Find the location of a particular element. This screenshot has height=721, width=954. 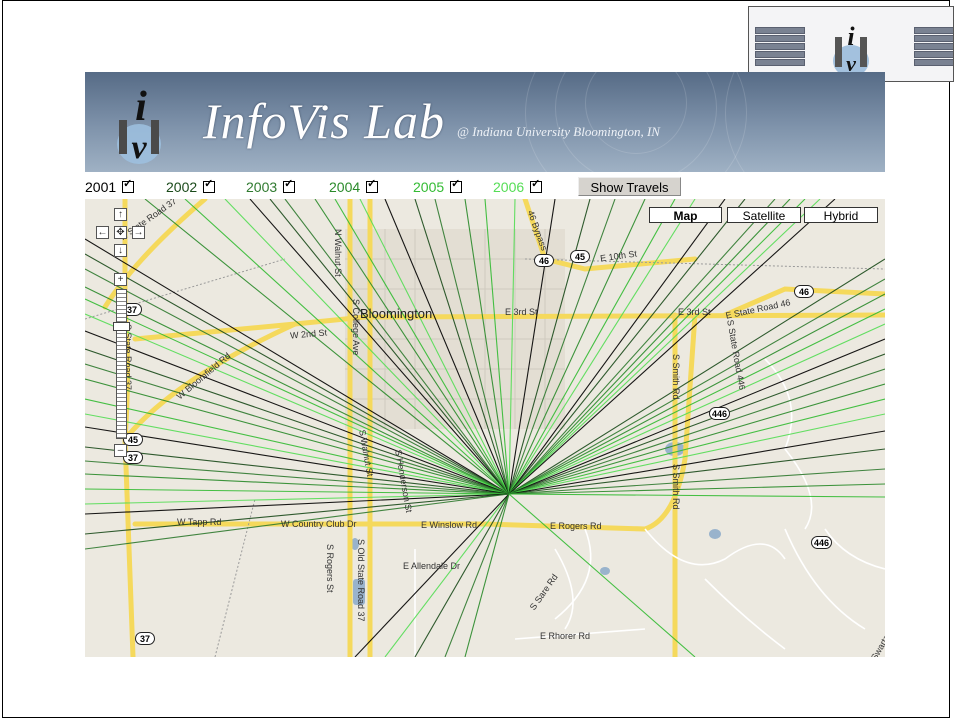

pan-up-button: ↑ is located at coordinates (120, 214).